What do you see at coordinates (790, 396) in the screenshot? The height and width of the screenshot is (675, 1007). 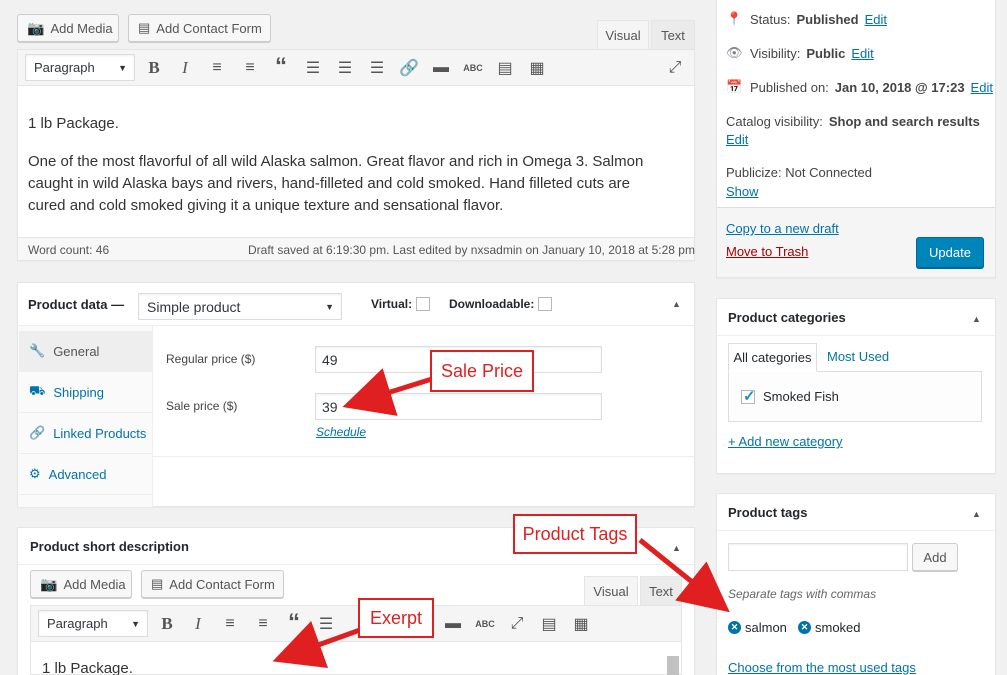 I see `category-item: ✓ Smoked Fish` at bounding box center [790, 396].